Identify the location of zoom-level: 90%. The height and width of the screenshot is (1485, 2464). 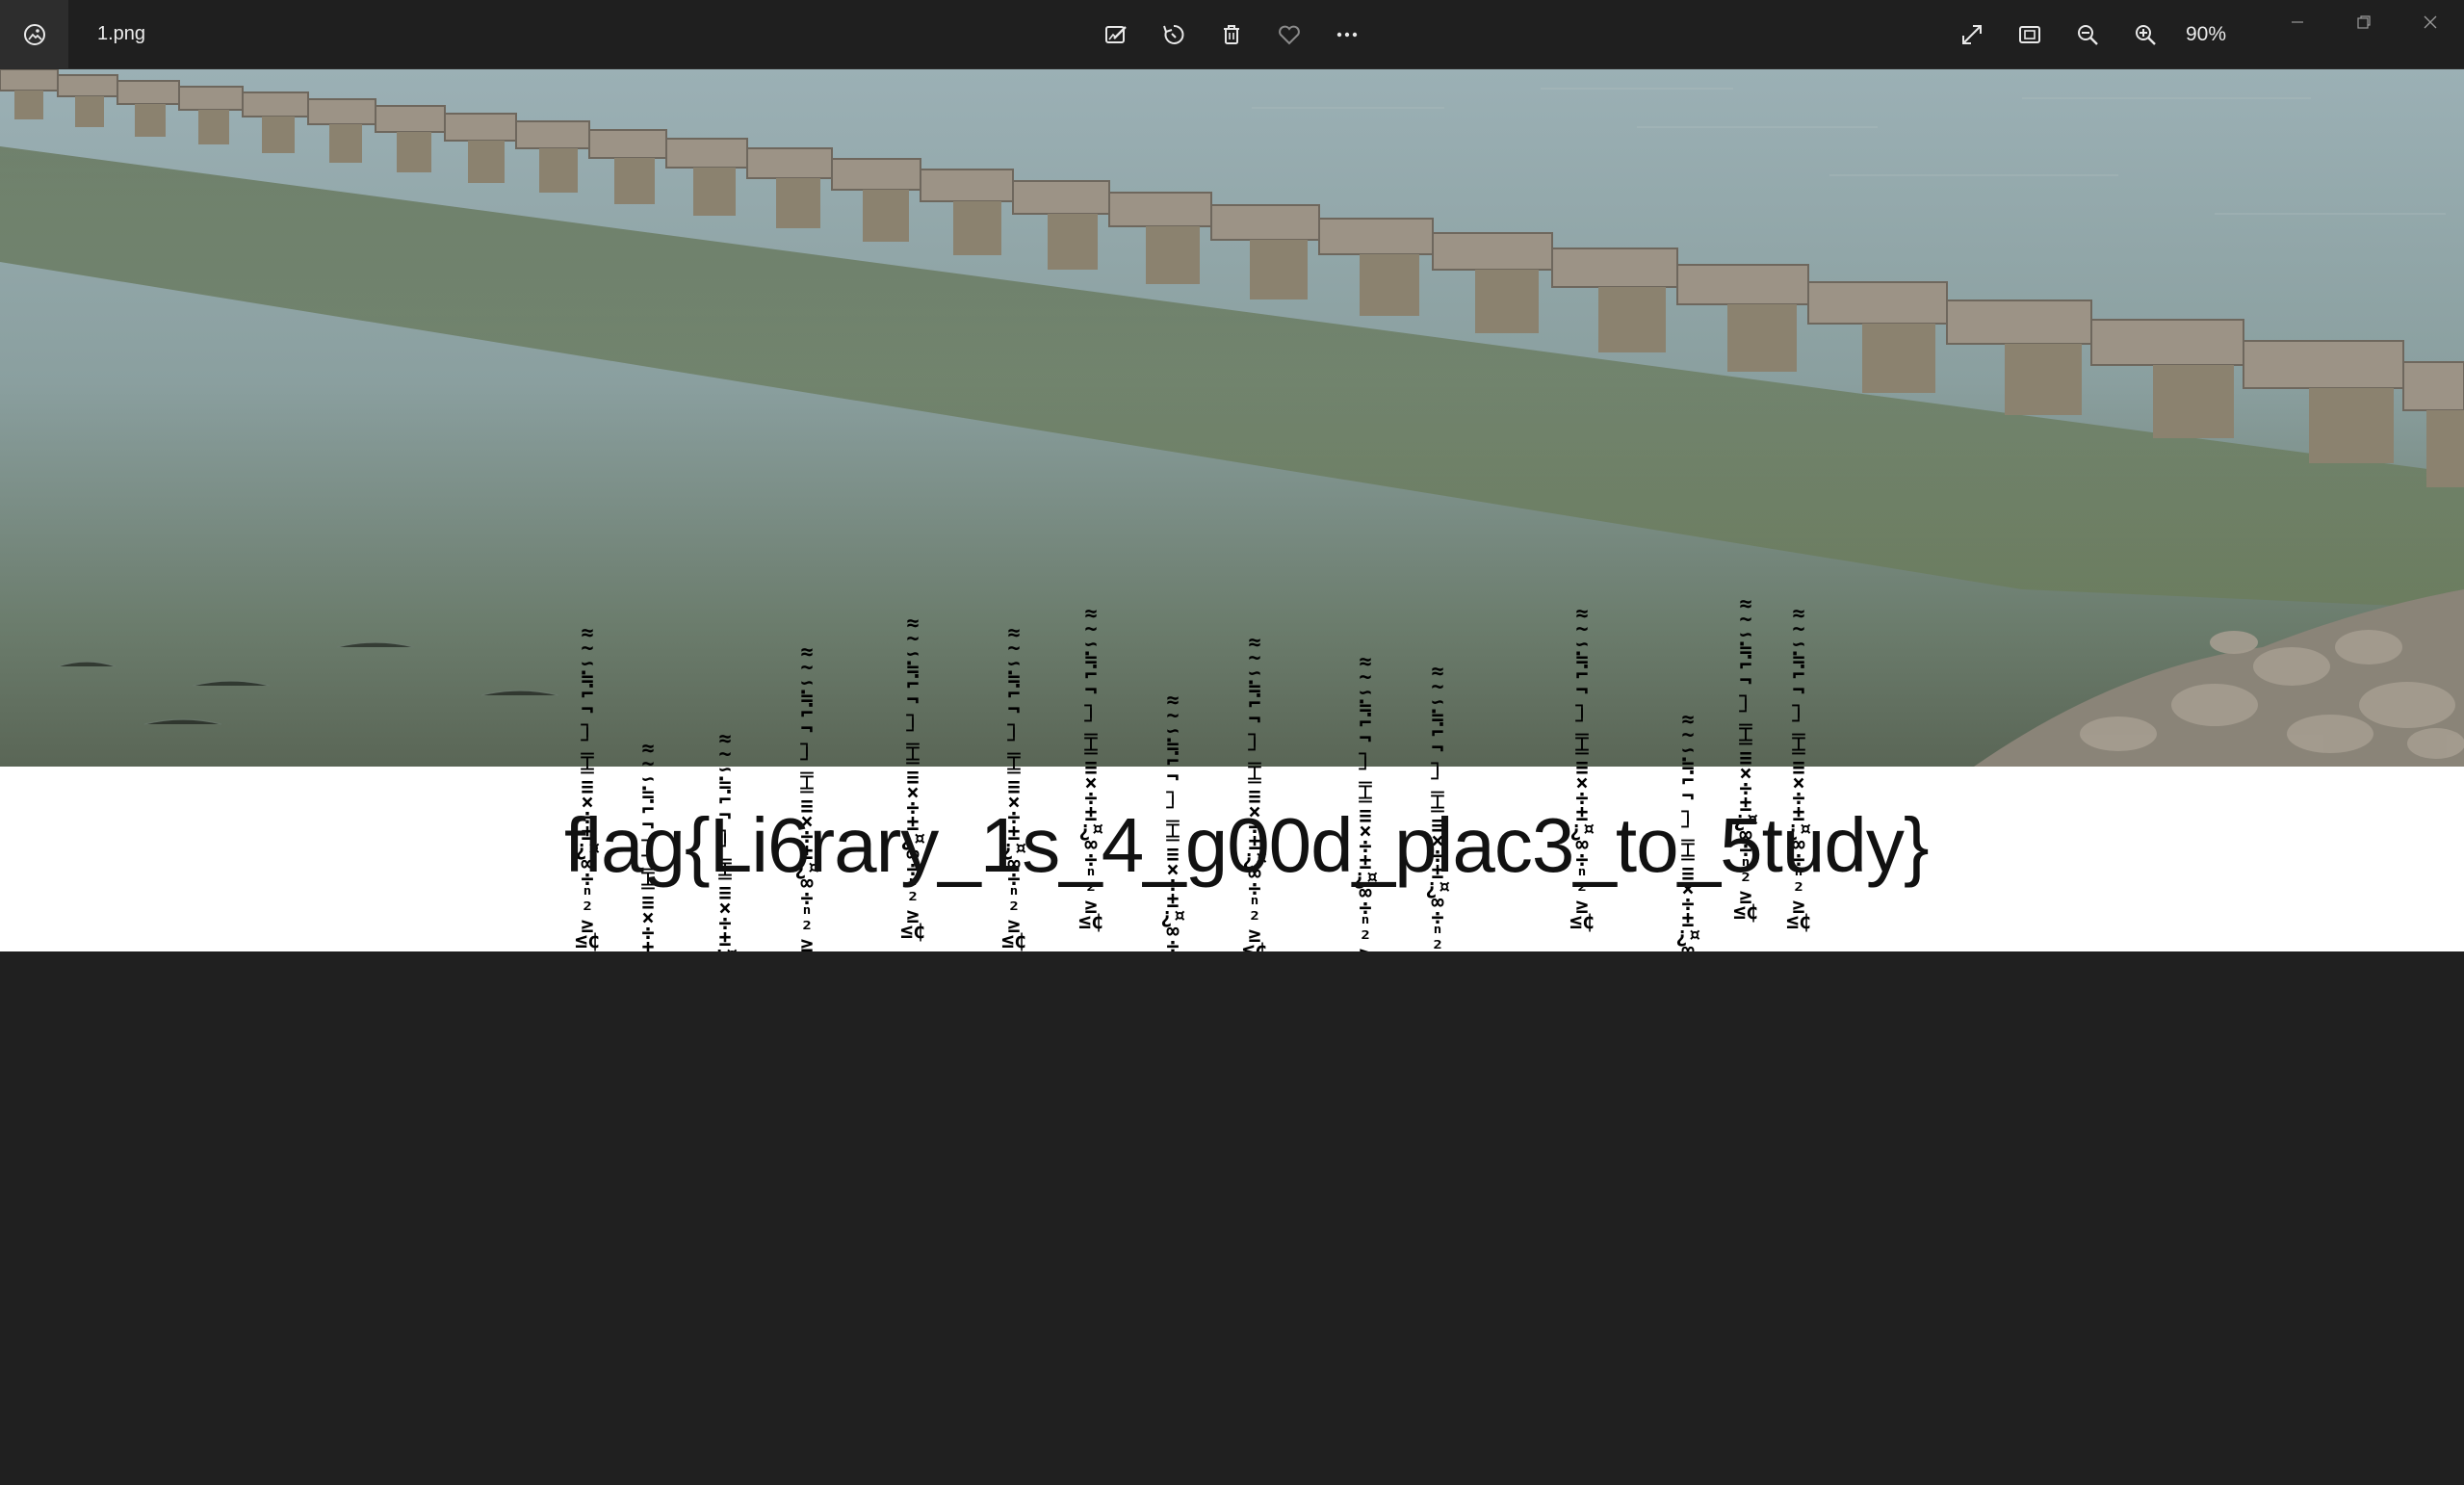
(2206, 34).